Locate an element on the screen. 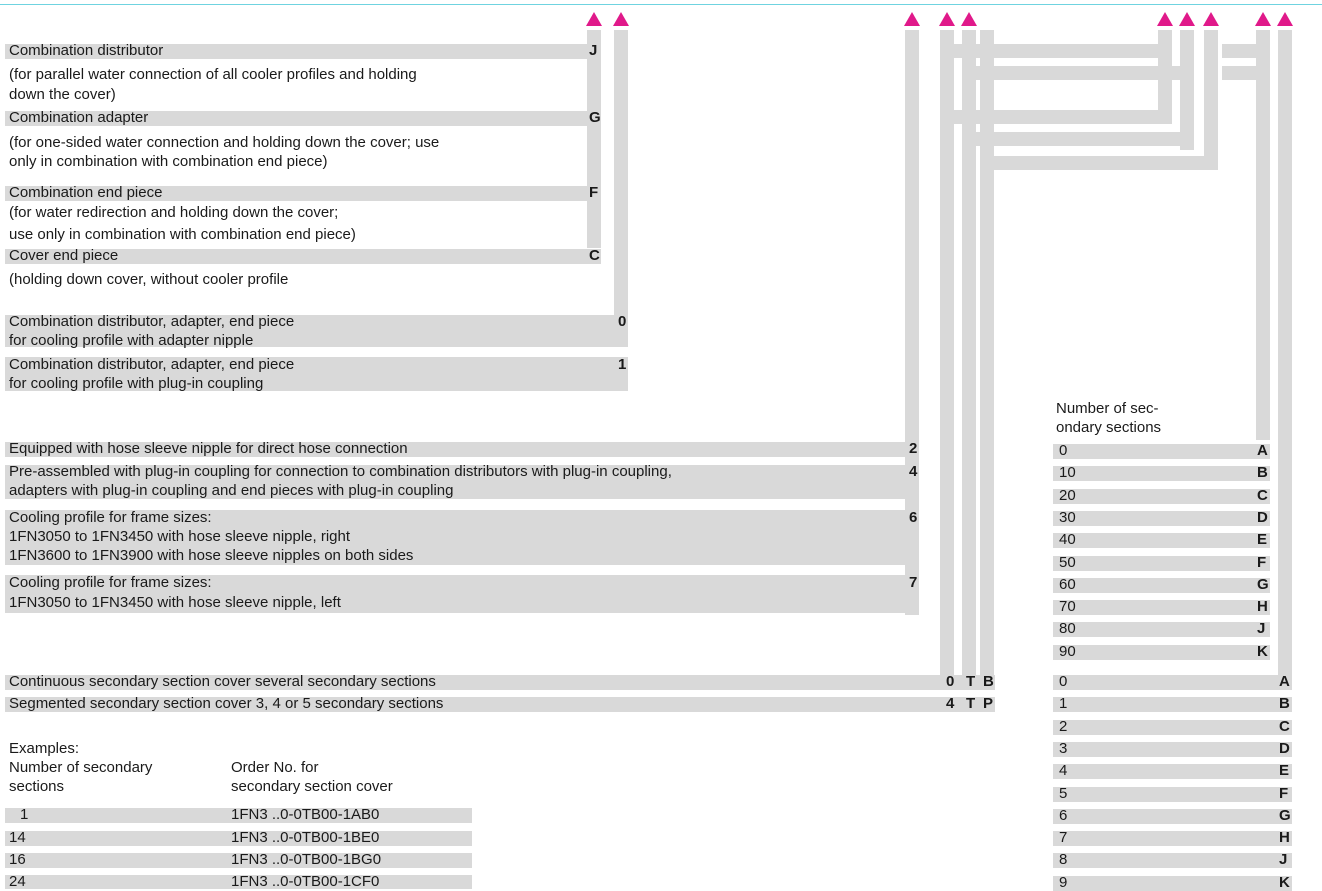 This screenshot has height=891, width=1322. examples-col2-header: Order No. for is located at coordinates (275, 767).